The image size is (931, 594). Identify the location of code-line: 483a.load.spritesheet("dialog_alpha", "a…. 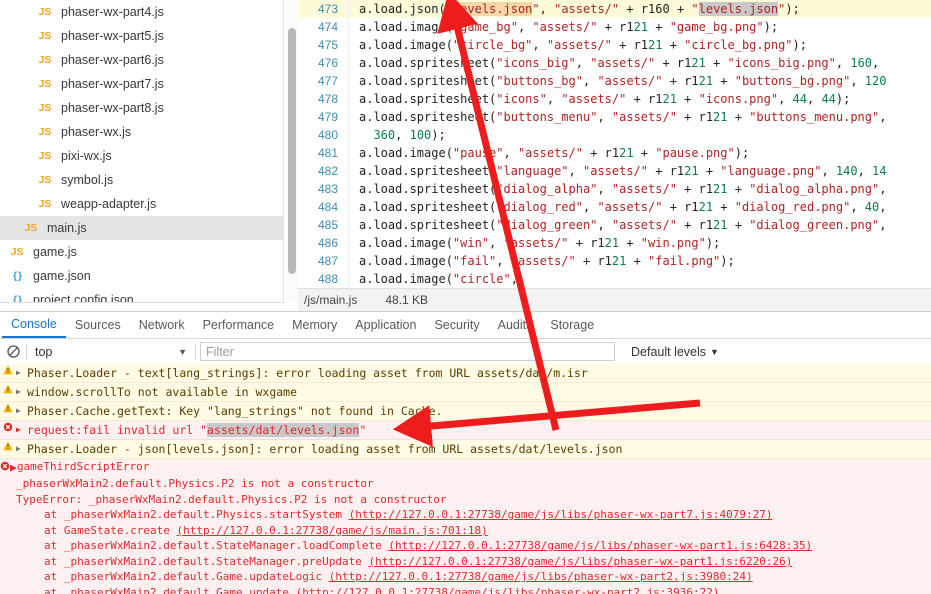
(614, 189).